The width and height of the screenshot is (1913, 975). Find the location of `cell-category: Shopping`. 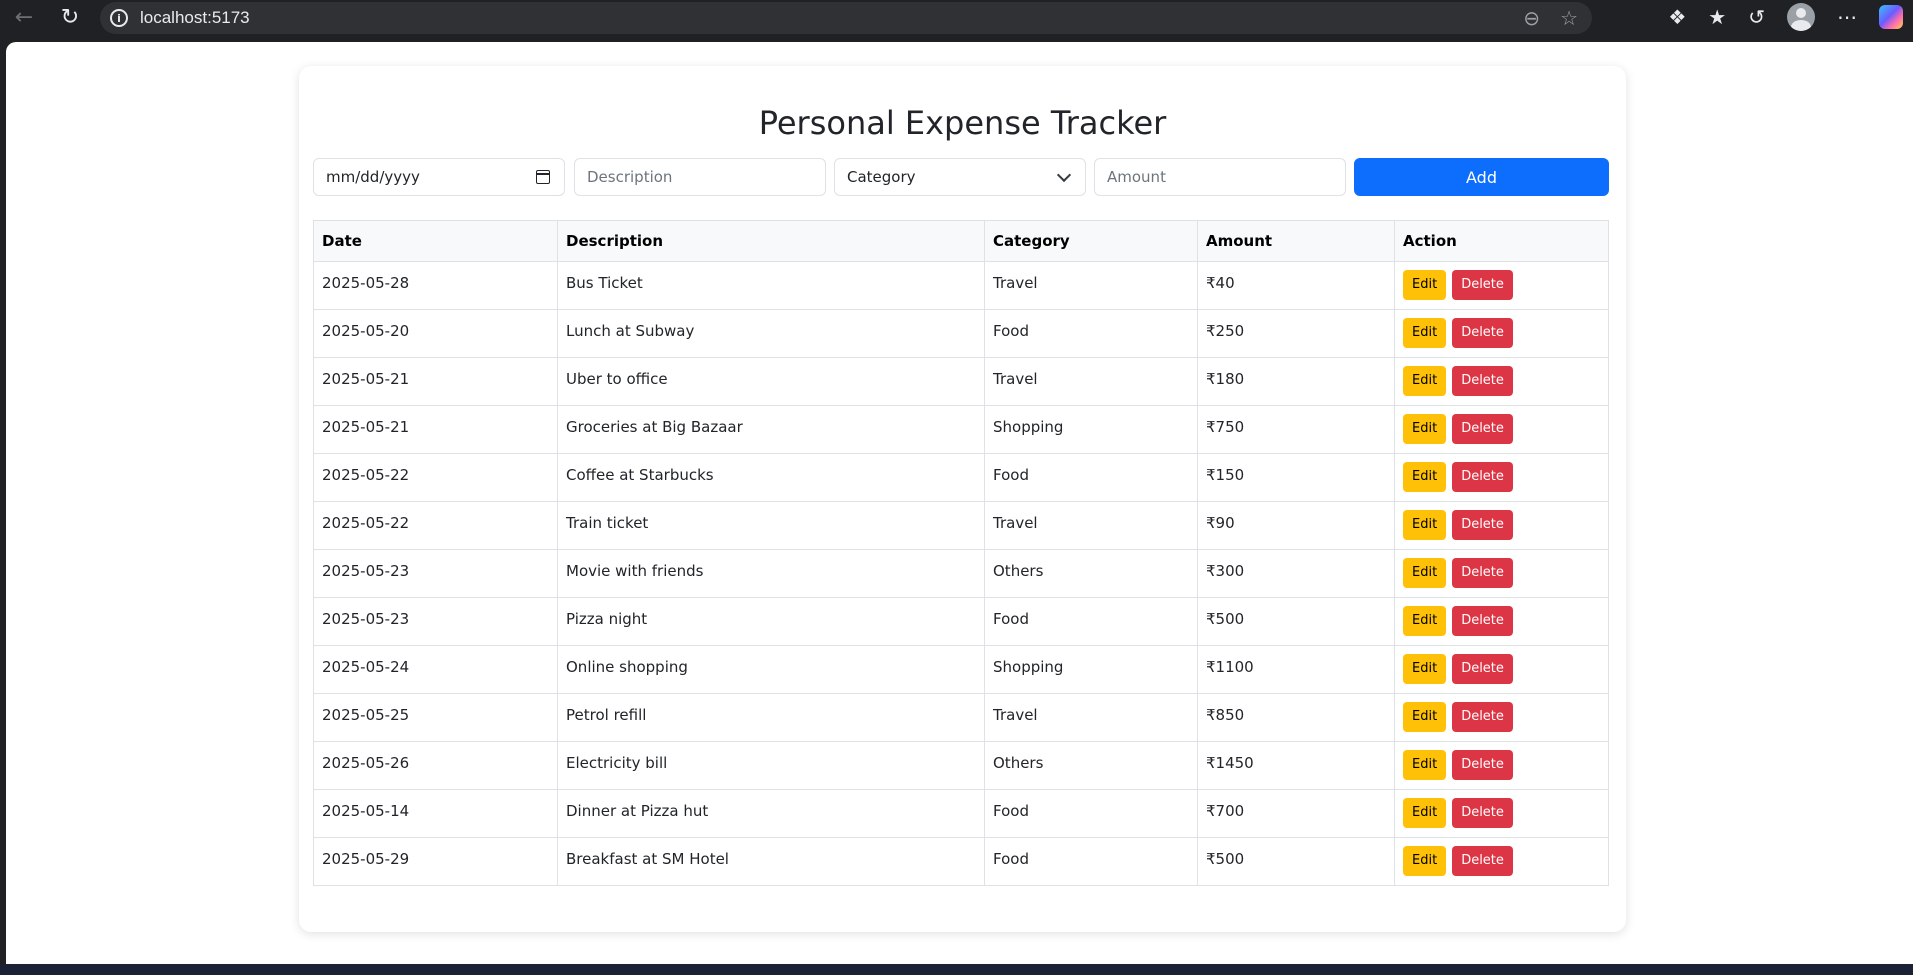

cell-category: Shopping is located at coordinates (1091, 429).